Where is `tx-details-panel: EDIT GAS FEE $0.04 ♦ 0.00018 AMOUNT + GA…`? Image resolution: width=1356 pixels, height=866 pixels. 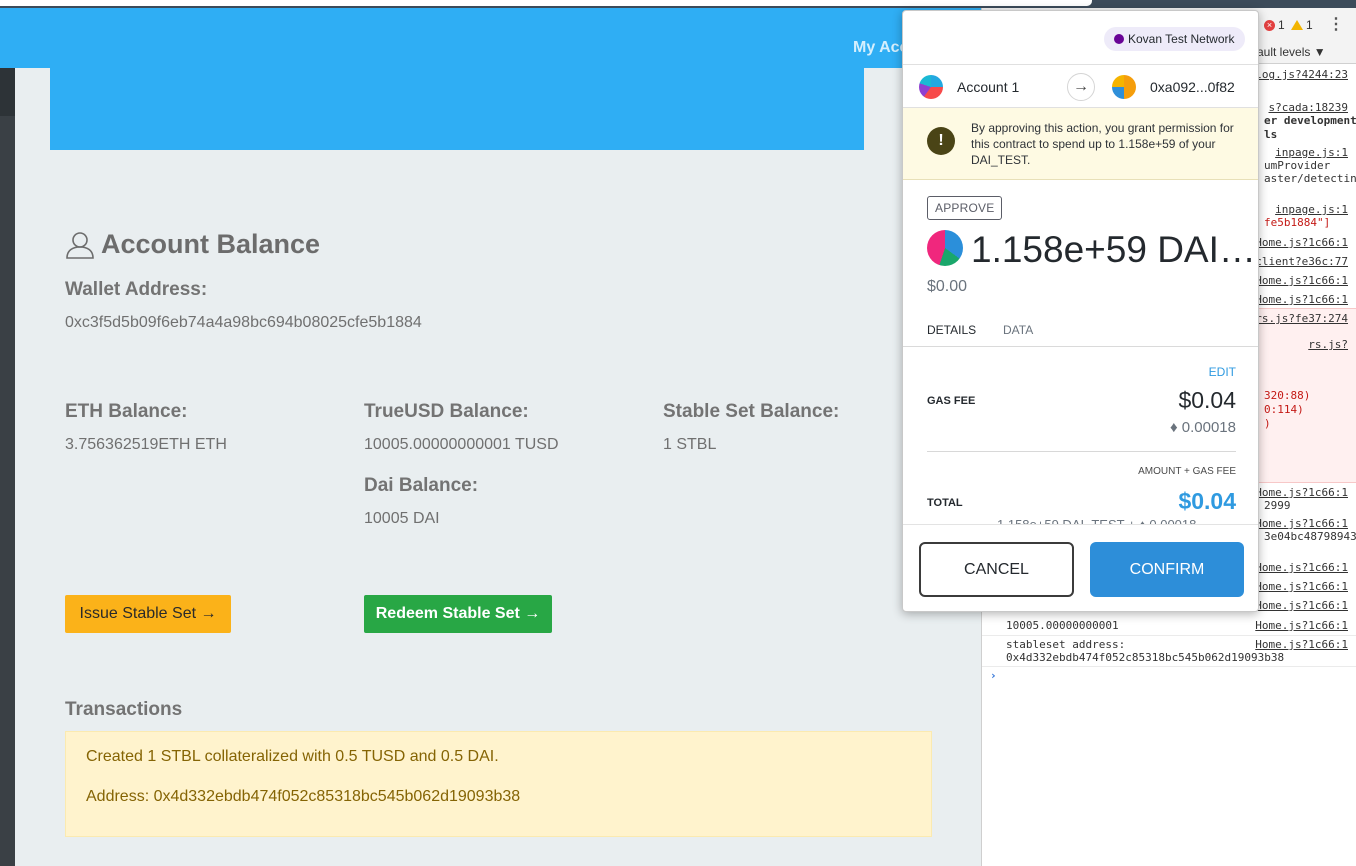 tx-details-panel: EDIT GAS FEE $0.04 ♦ 0.00018 AMOUNT + GA… is located at coordinates (1080, 436).